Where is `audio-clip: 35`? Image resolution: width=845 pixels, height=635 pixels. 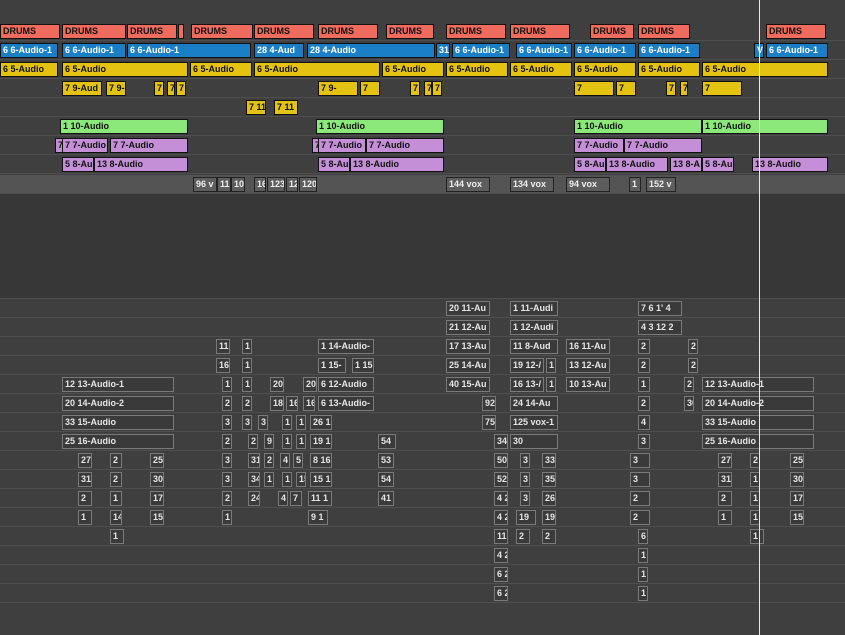 audio-clip: 35 is located at coordinates (549, 479).